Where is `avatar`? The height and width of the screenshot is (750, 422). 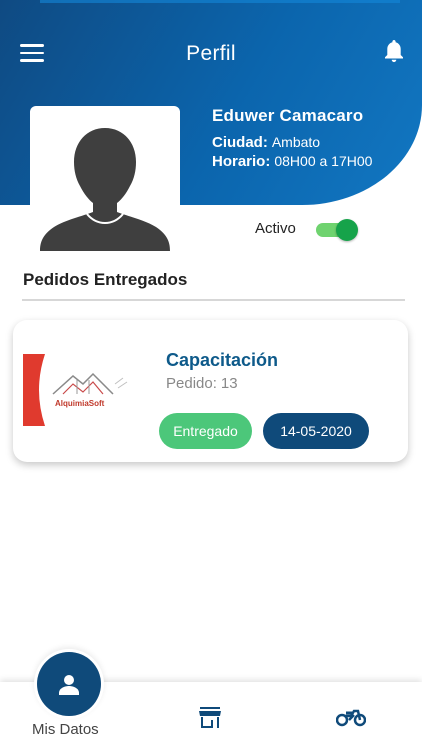 avatar is located at coordinates (105, 178).